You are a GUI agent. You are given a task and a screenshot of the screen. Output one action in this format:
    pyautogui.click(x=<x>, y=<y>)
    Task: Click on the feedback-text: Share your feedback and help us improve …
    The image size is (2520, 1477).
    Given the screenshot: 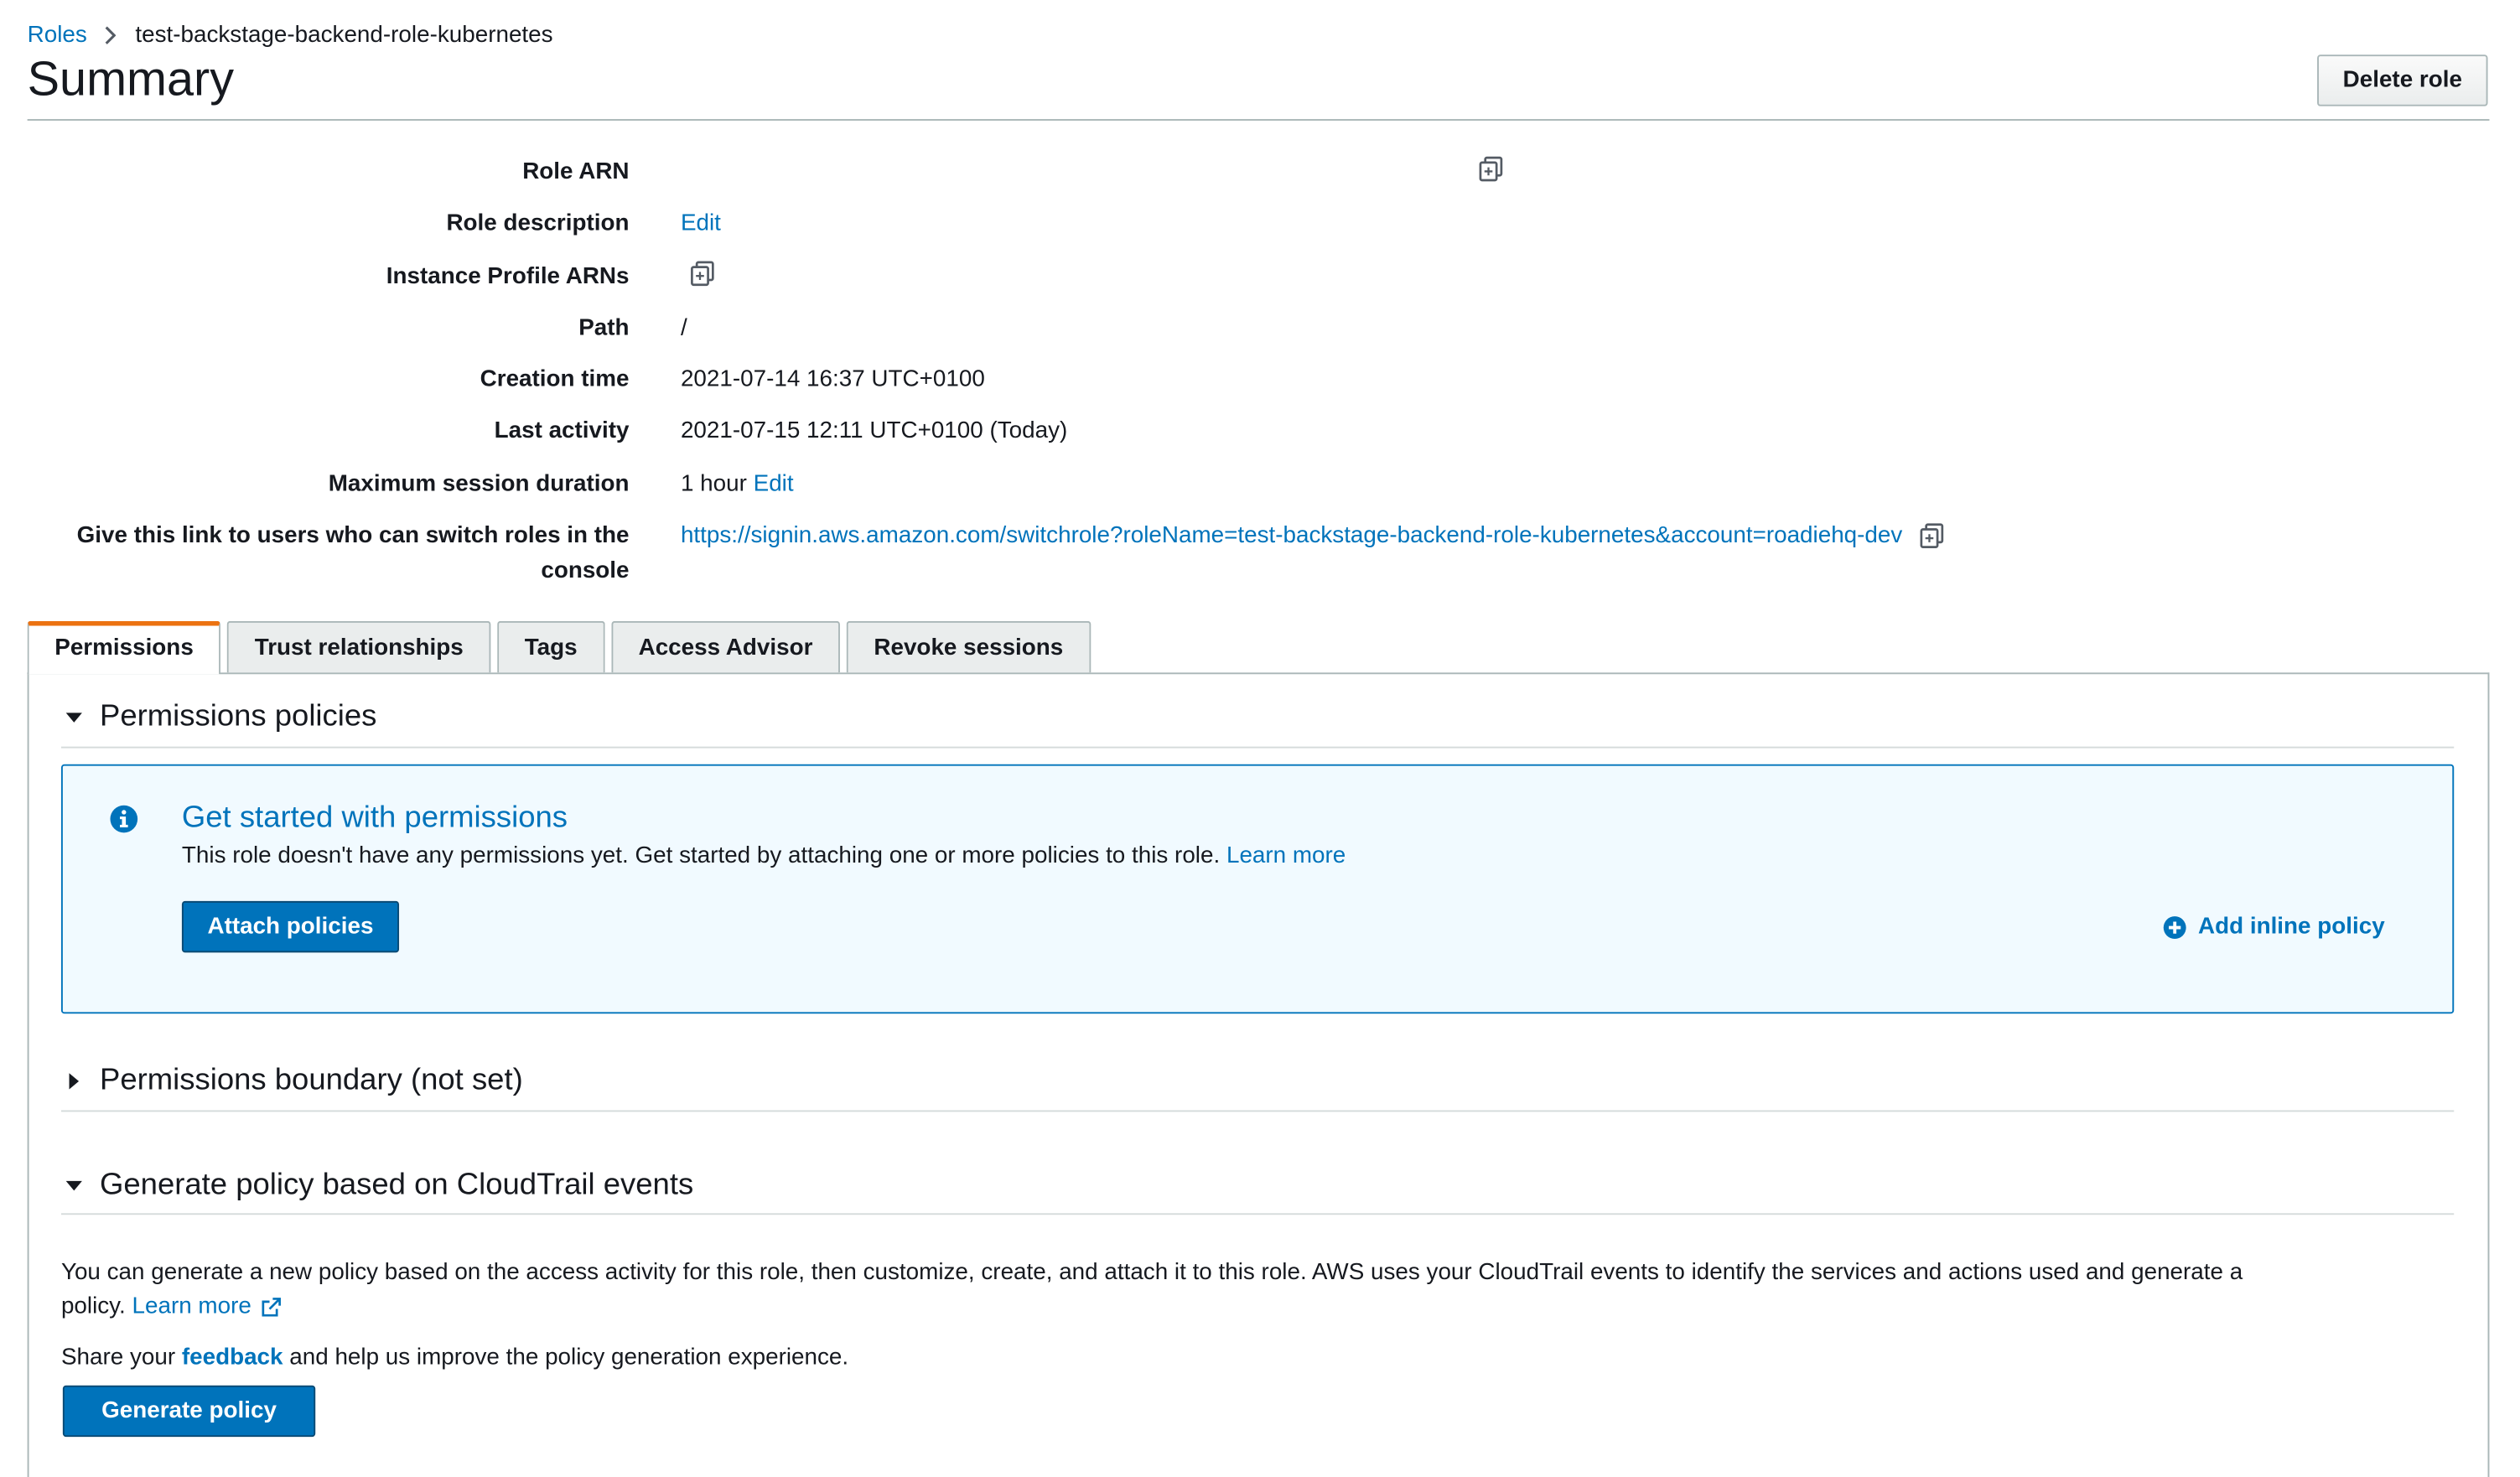 What is the action you would take?
    pyautogui.click(x=1187, y=1359)
    